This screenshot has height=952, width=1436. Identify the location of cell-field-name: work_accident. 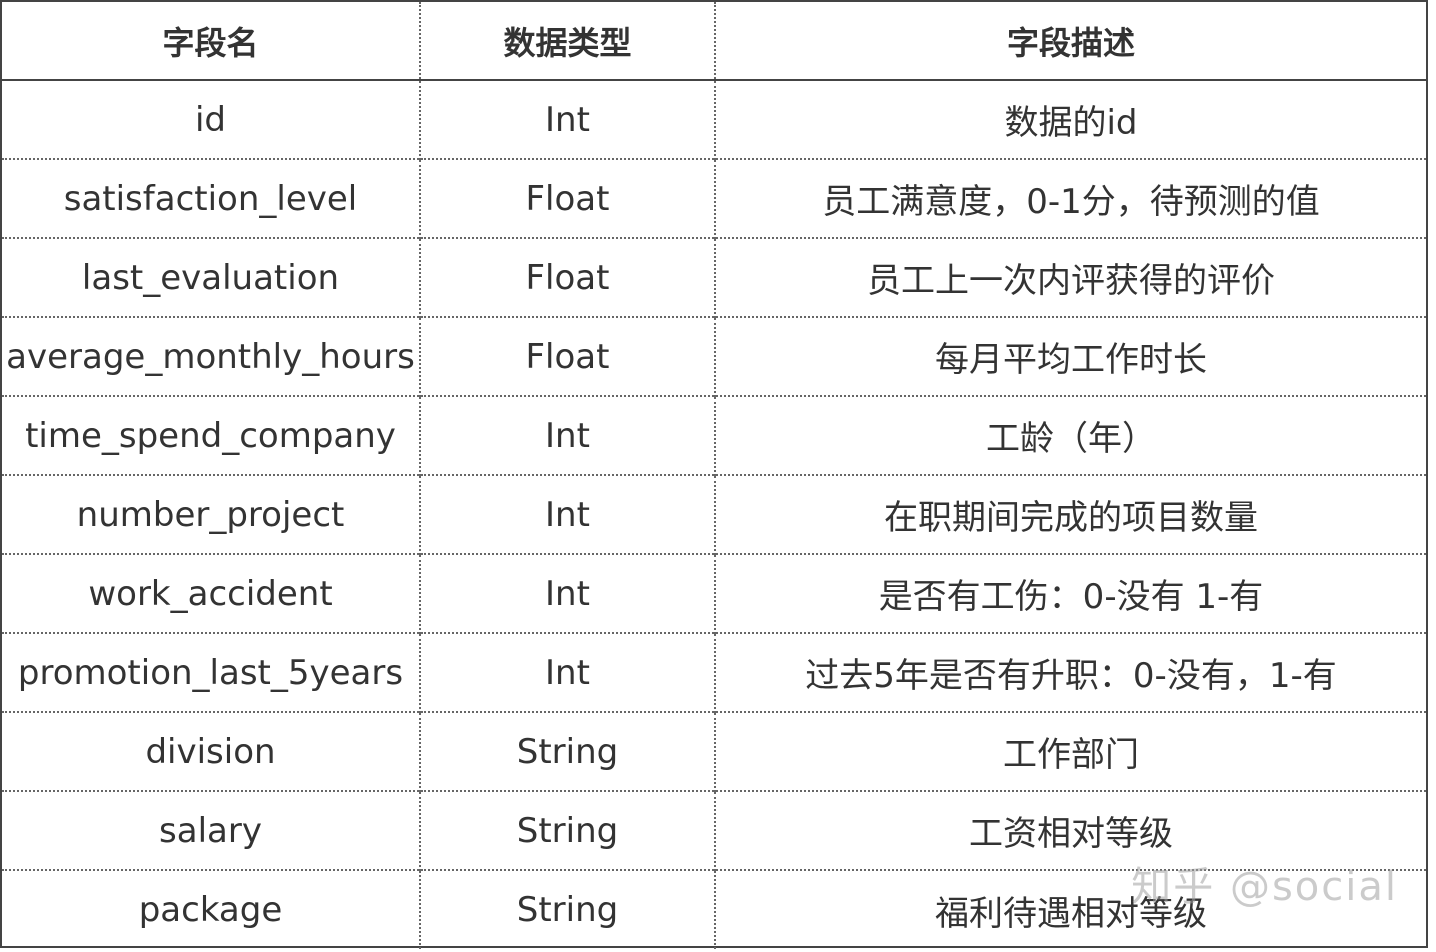
(211, 593).